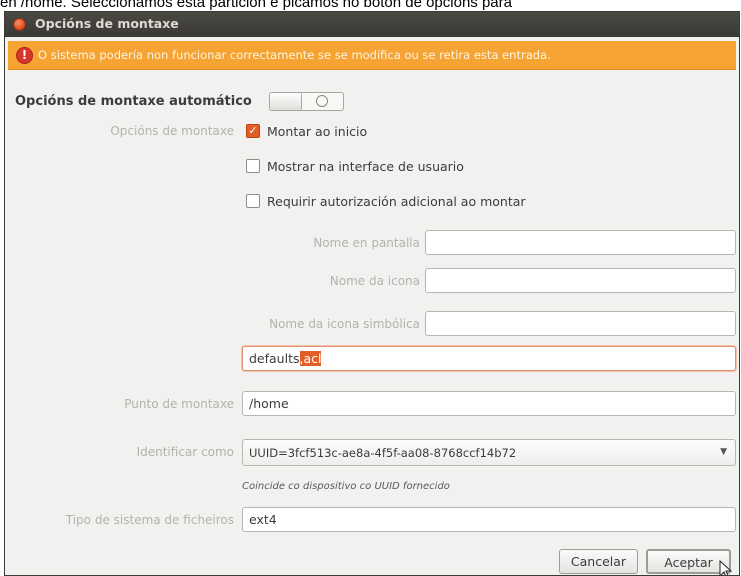 Image resolution: width=741 pixels, height=576 pixels. I want to click on mount-point-label: Punto de montaxe, so click(179, 404).